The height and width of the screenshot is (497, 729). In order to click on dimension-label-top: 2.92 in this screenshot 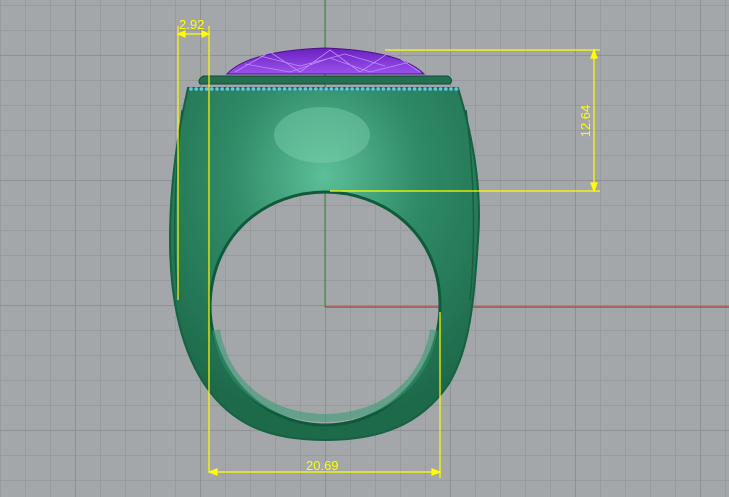, I will do `click(191, 25)`.